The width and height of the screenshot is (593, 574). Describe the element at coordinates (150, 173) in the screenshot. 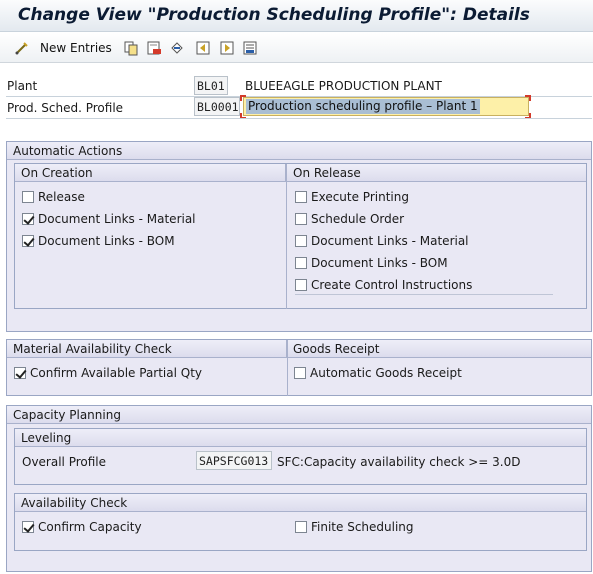

I see `on-creation-title: On Creation` at that location.